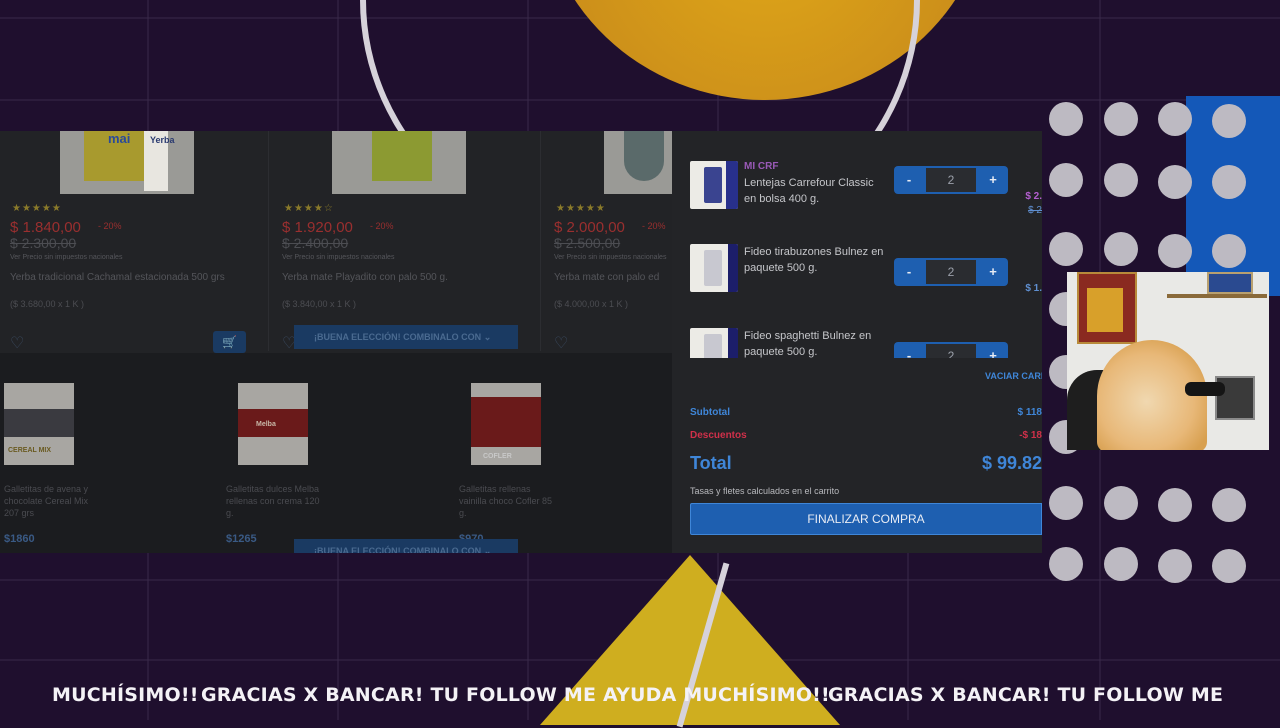 The width and height of the screenshot is (1280, 728). I want to click on product-price: $ 1.840,00, so click(45, 227).